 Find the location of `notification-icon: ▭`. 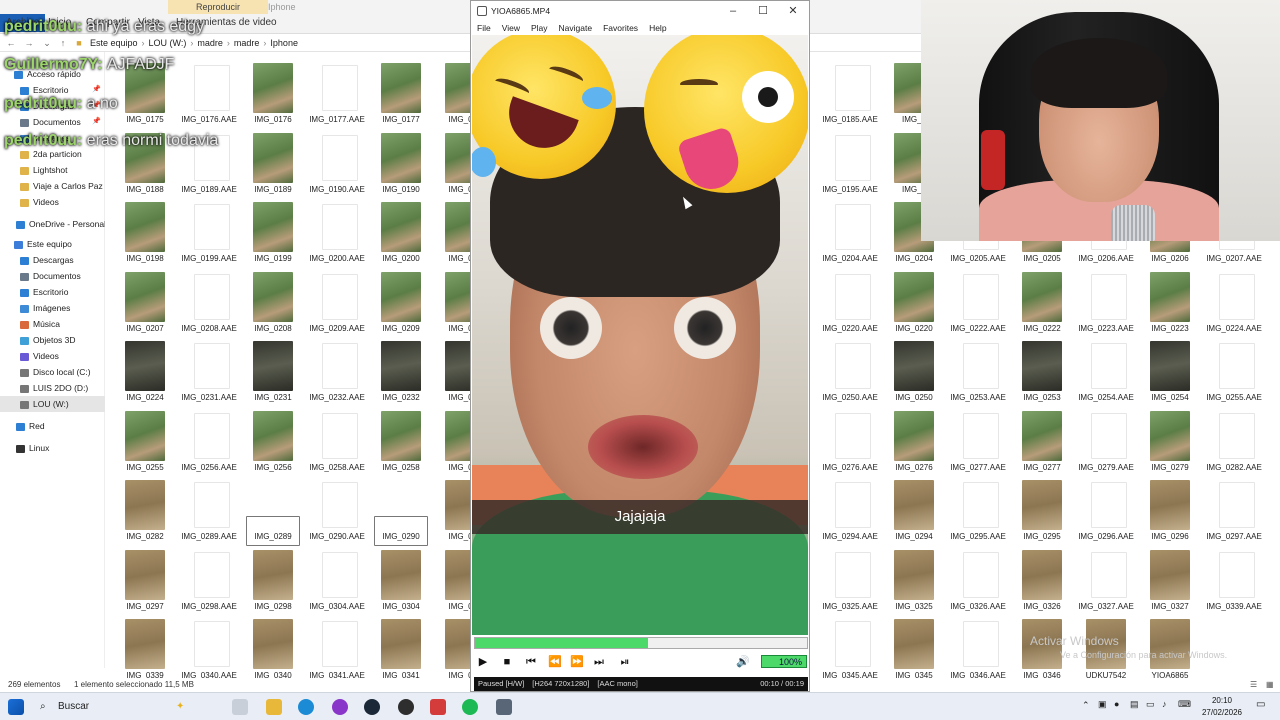

notification-icon: ▭ is located at coordinates (1260, 704).